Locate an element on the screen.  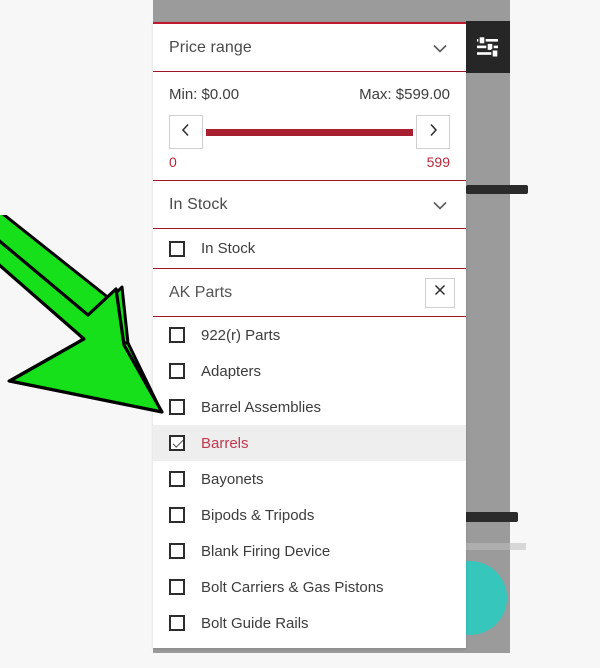
in-stock-label: In Stock is located at coordinates (198, 204).